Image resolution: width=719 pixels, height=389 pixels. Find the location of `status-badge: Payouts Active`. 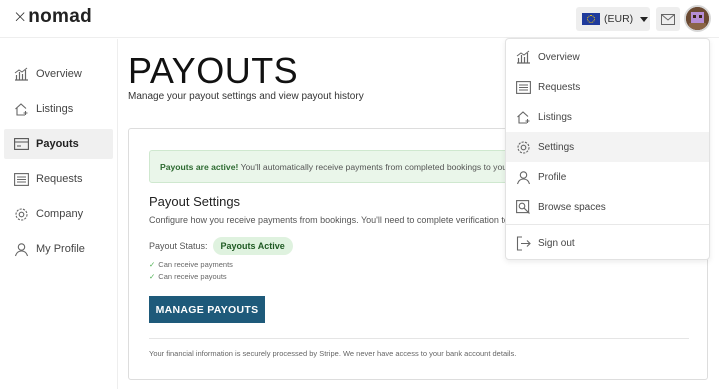

status-badge: Payouts Active is located at coordinates (252, 246).